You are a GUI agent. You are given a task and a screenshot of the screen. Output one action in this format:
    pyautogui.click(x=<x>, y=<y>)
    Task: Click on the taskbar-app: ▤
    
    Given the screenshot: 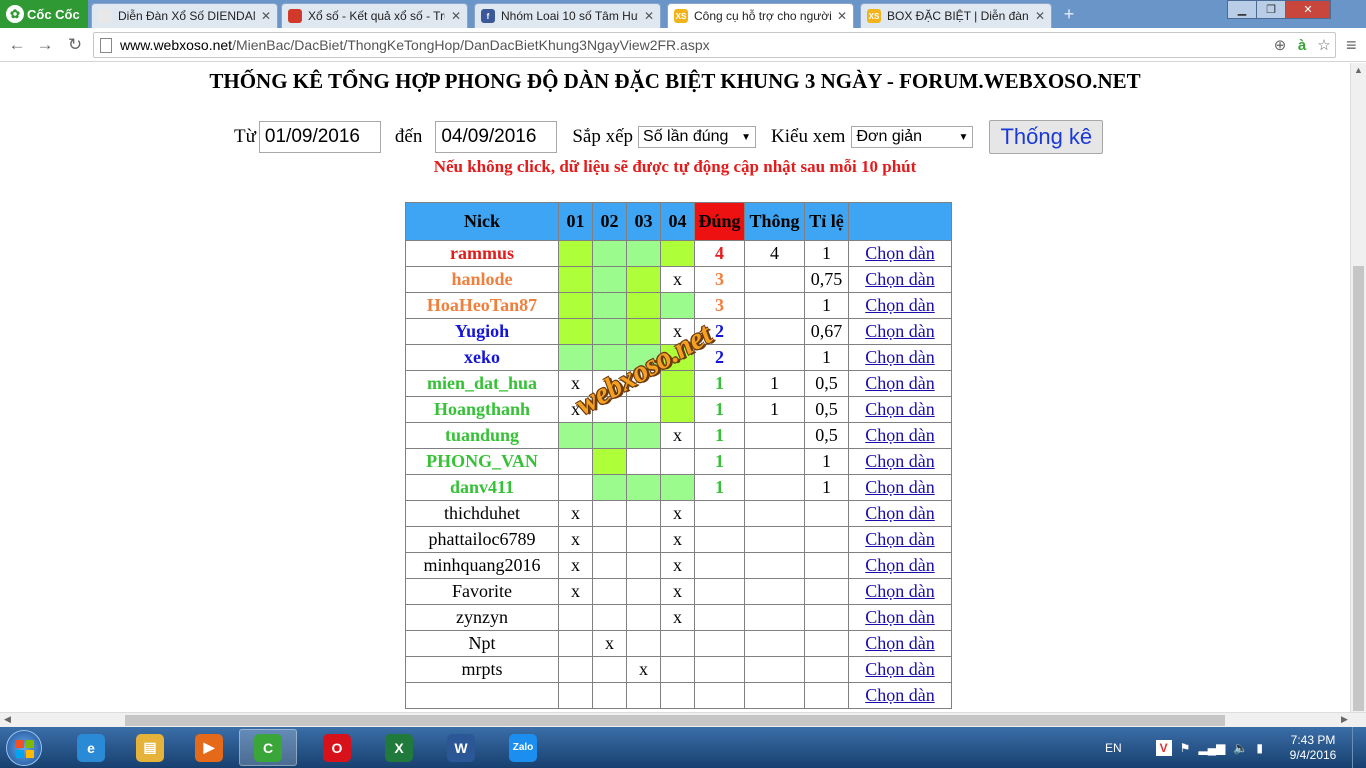 What is the action you would take?
    pyautogui.click(x=150, y=747)
    